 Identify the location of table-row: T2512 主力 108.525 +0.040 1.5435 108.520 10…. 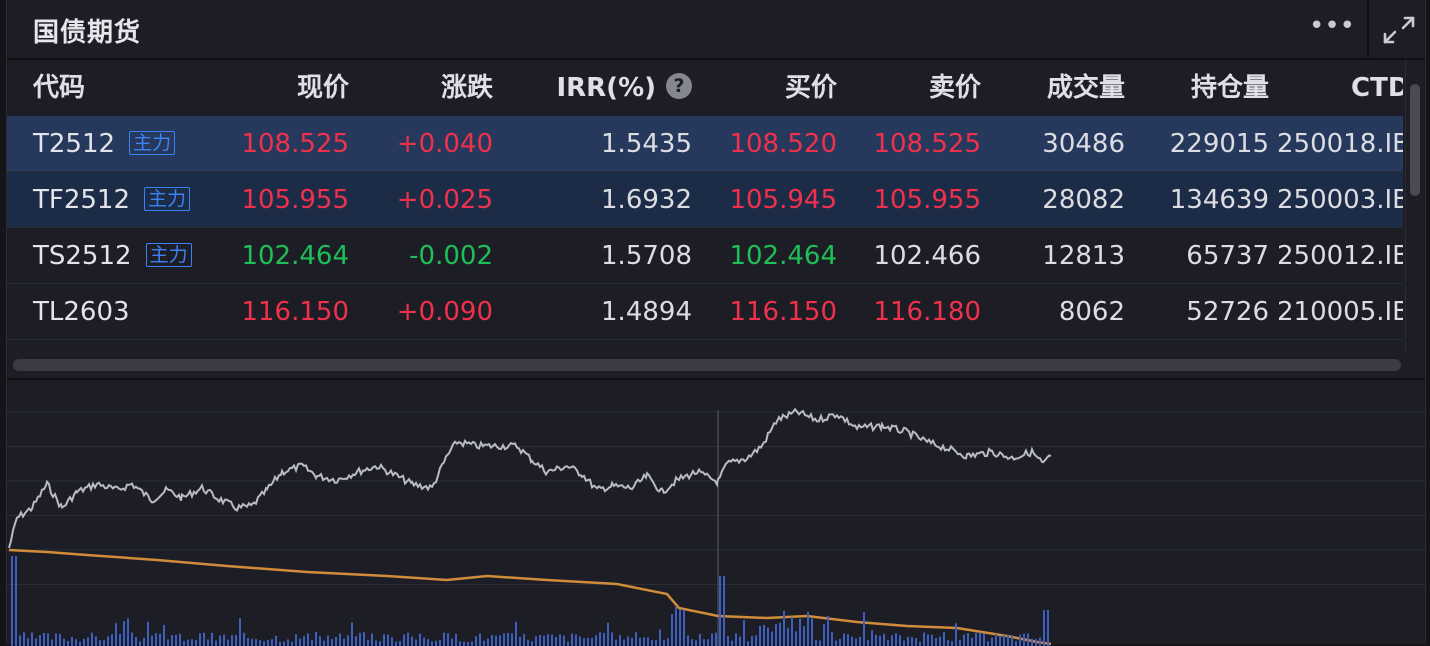
(705, 144).